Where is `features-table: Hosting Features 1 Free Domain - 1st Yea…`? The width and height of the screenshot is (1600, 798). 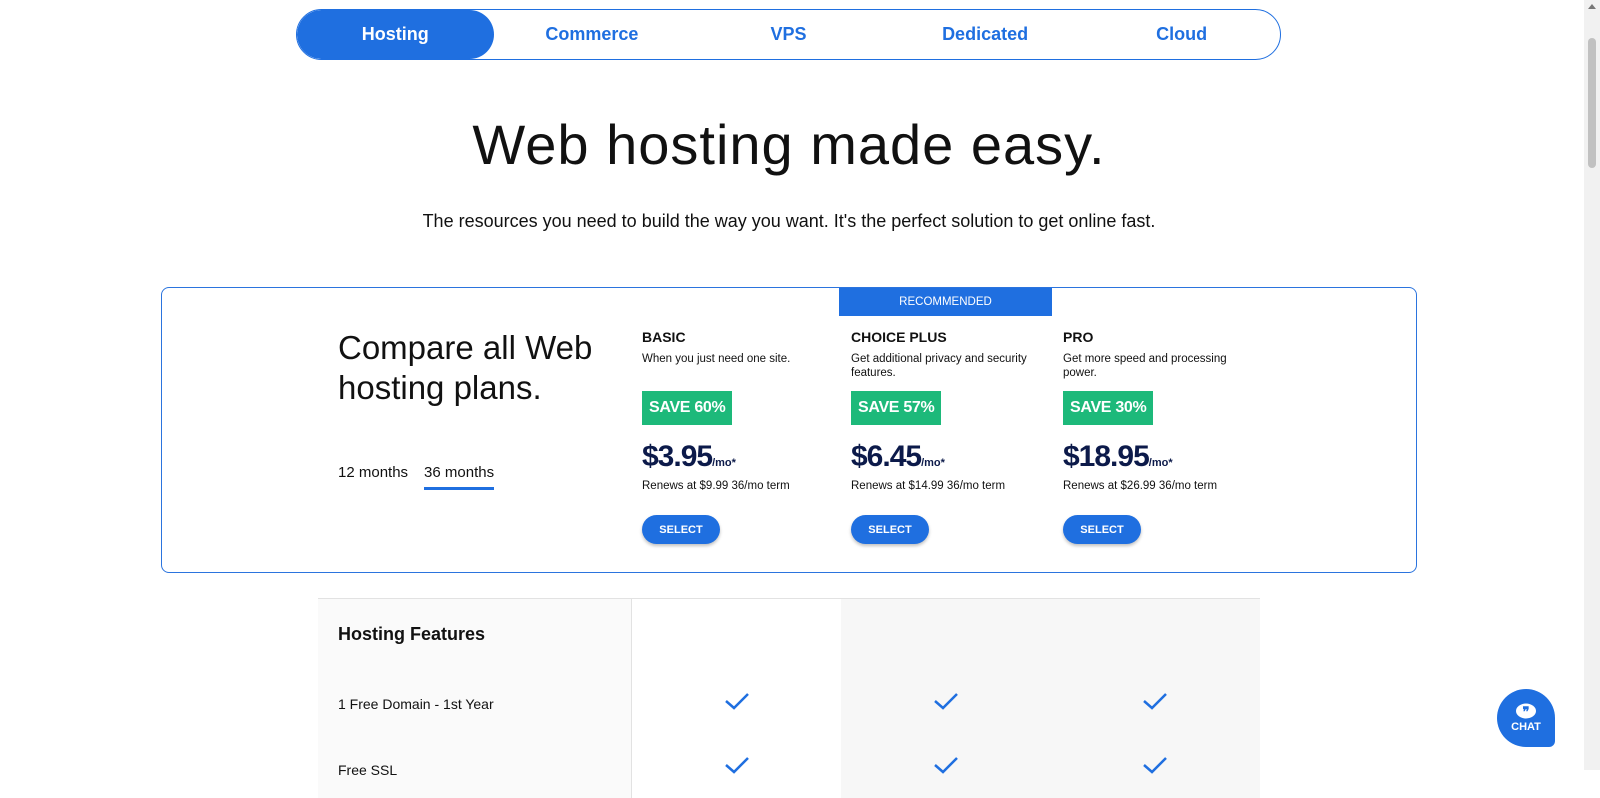 features-table: Hosting Features 1 Free Domain - 1st Yea… is located at coordinates (789, 698).